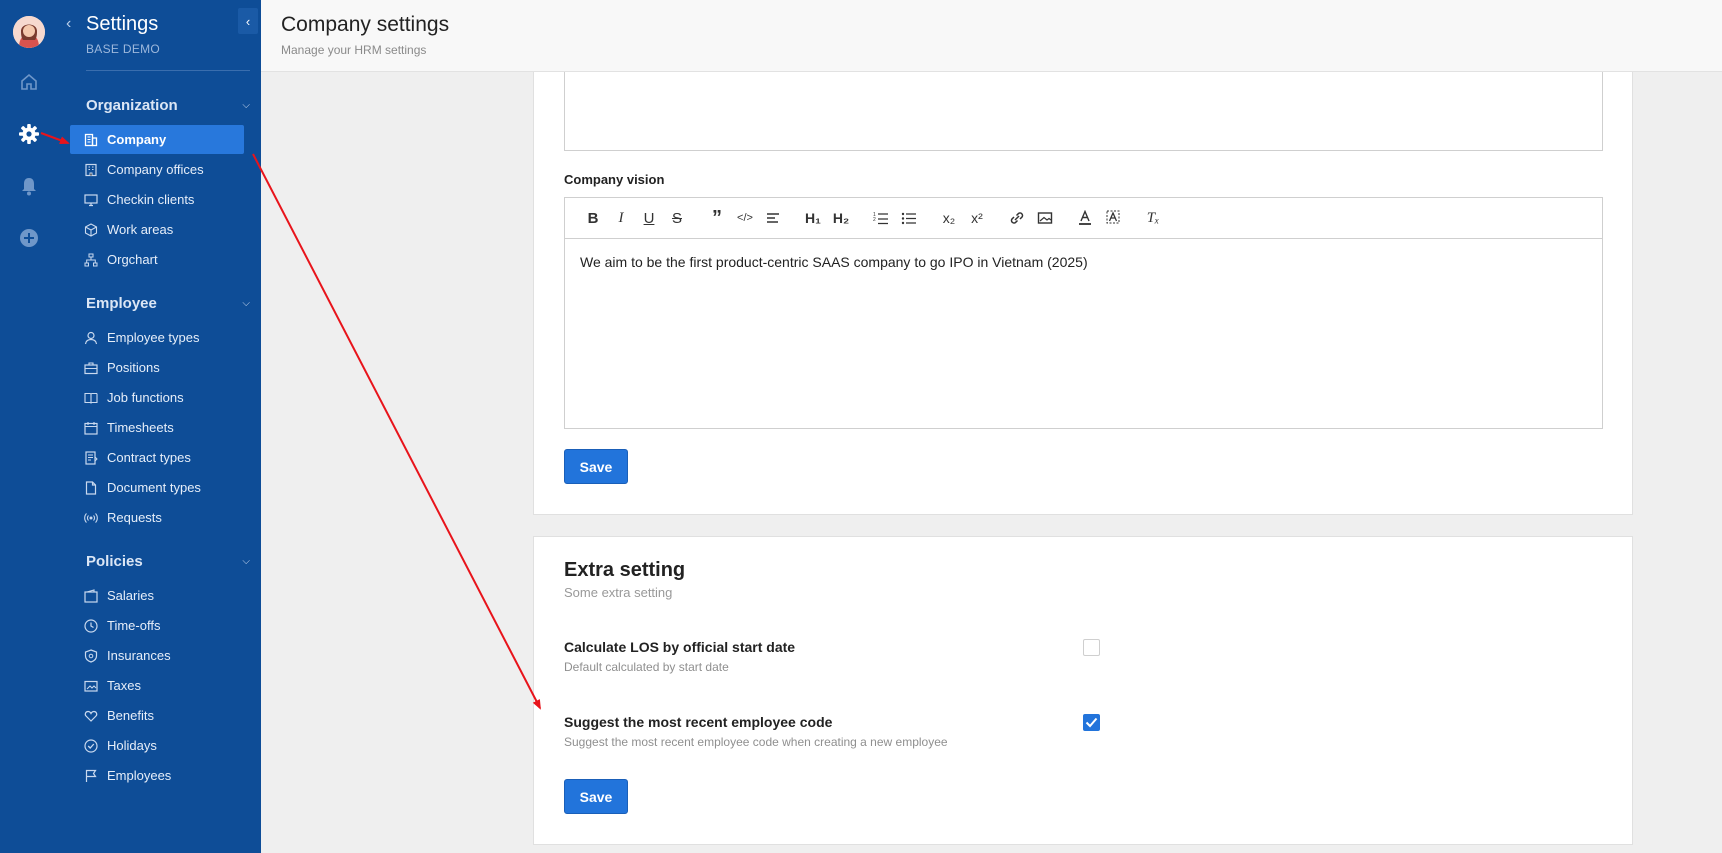 Image resolution: width=1722 pixels, height=853 pixels. I want to click on sidebar-item-label: Benefits, so click(130, 715).